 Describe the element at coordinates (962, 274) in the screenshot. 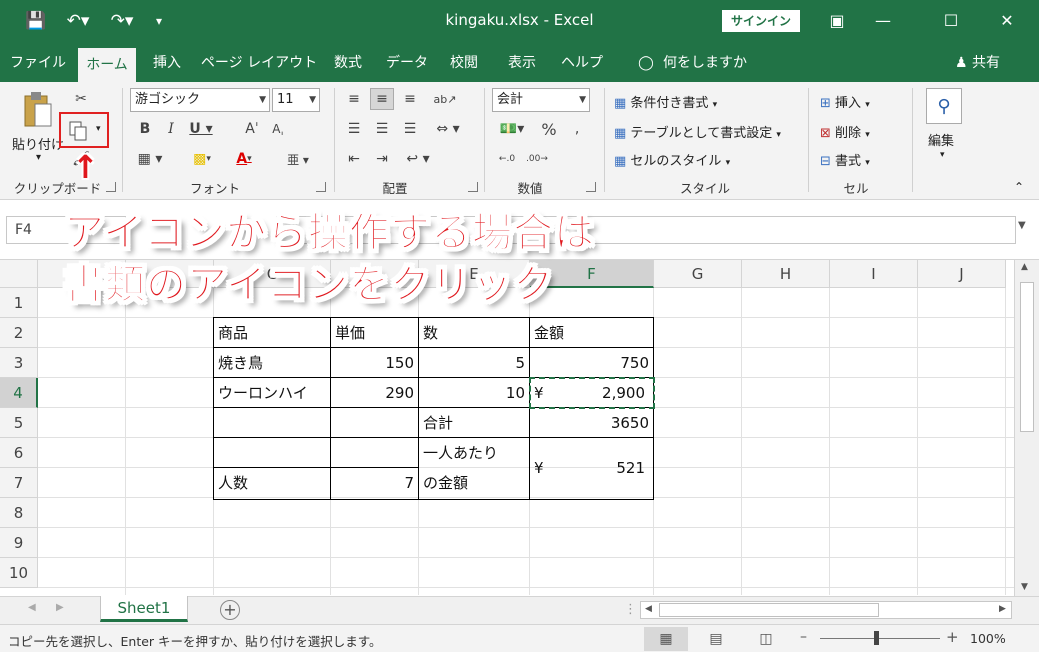

I see `column-header-j: J` at that location.